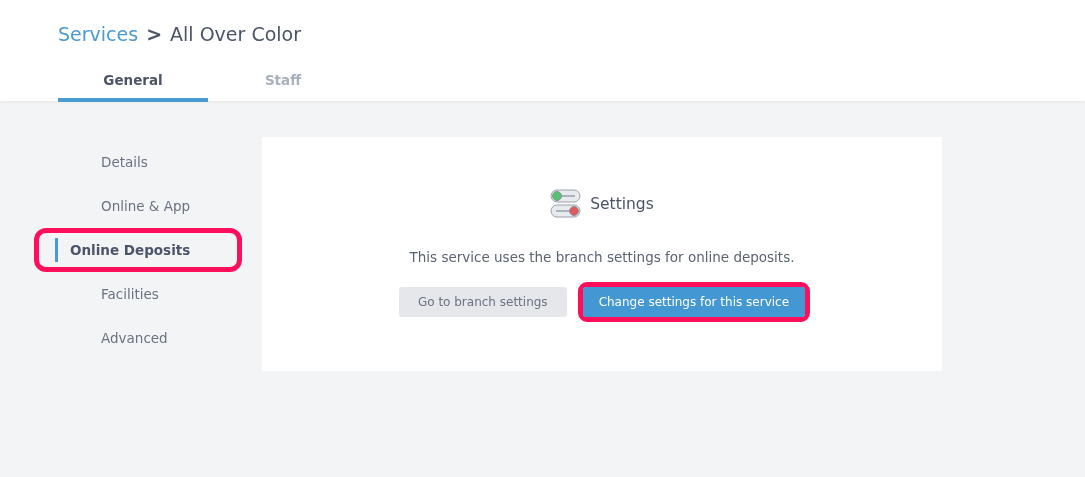  I want to click on sidebar-item: Details, so click(104, 162).